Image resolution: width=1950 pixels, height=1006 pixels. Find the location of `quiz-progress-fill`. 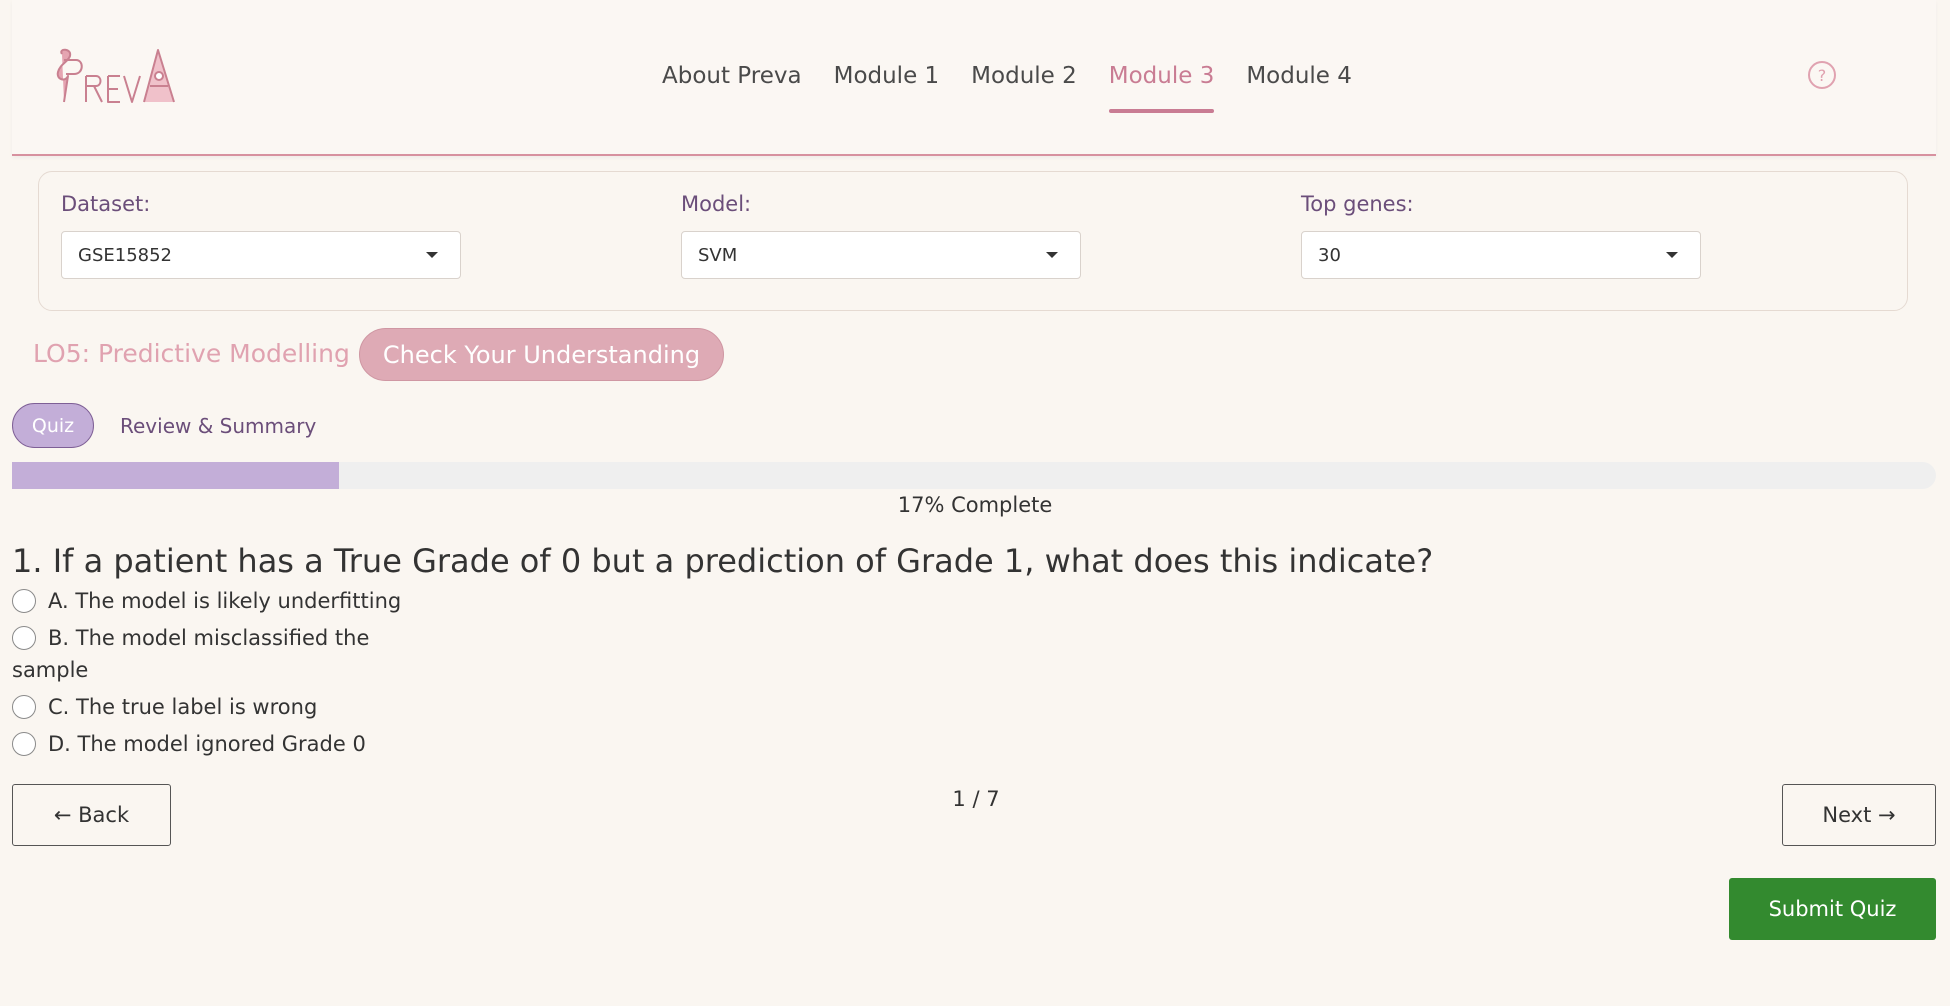

quiz-progress-fill is located at coordinates (176, 475).